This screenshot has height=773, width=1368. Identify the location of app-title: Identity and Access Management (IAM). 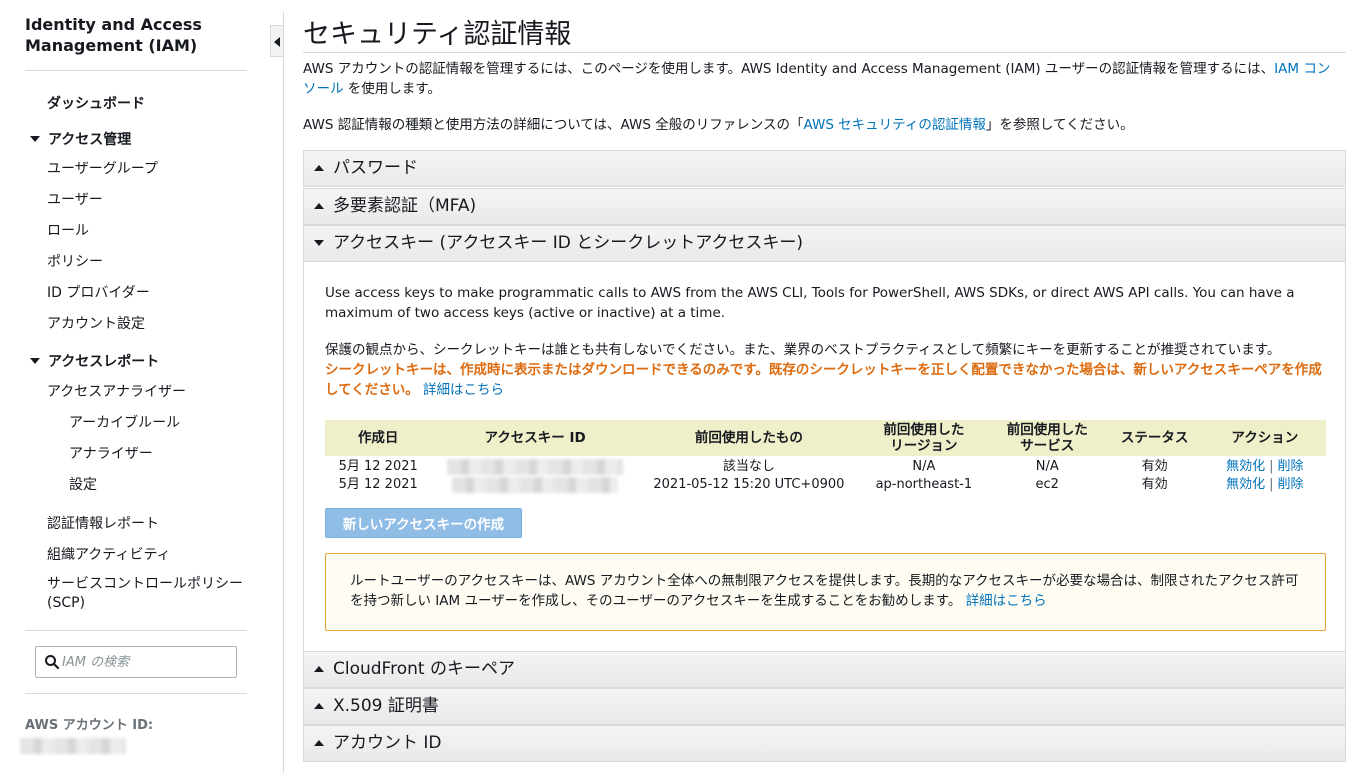
(135, 35).